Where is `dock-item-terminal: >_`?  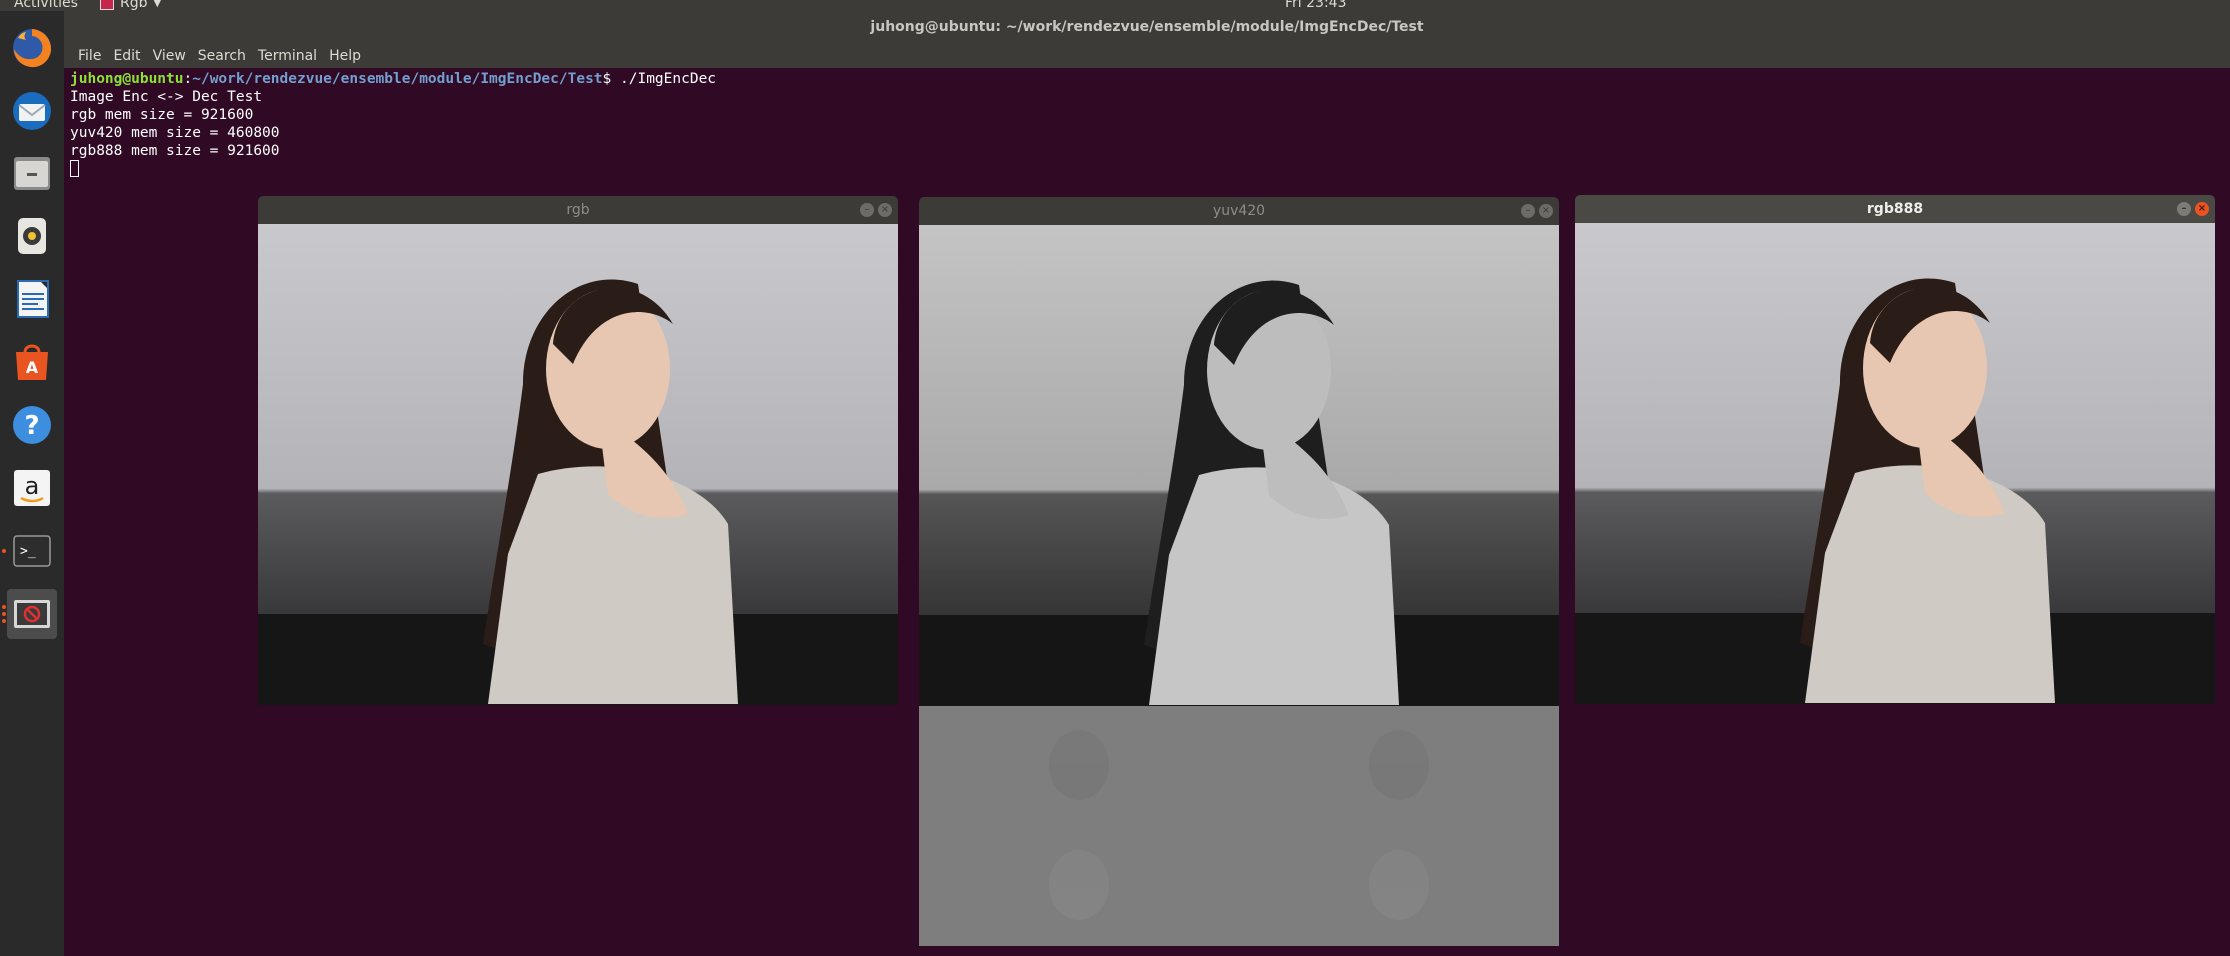 dock-item-terminal: >_ is located at coordinates (29, 551).